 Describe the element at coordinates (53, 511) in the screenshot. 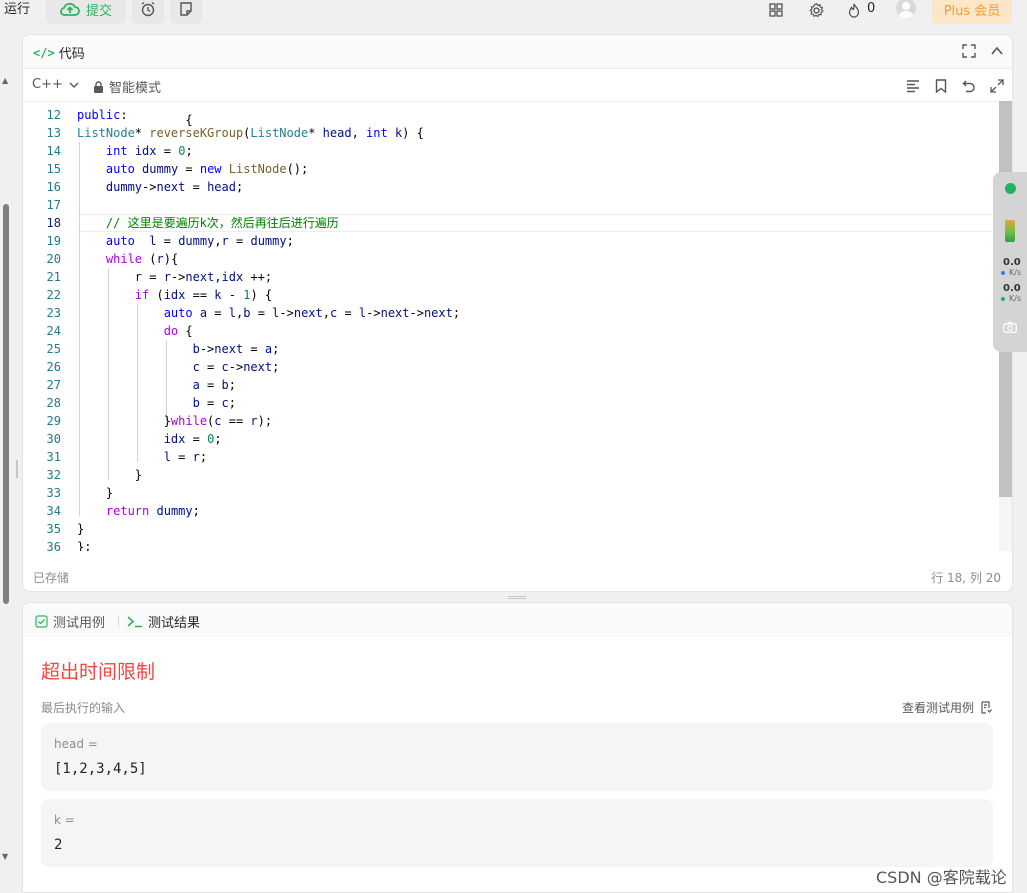

I see `line-number: 34` at that location.